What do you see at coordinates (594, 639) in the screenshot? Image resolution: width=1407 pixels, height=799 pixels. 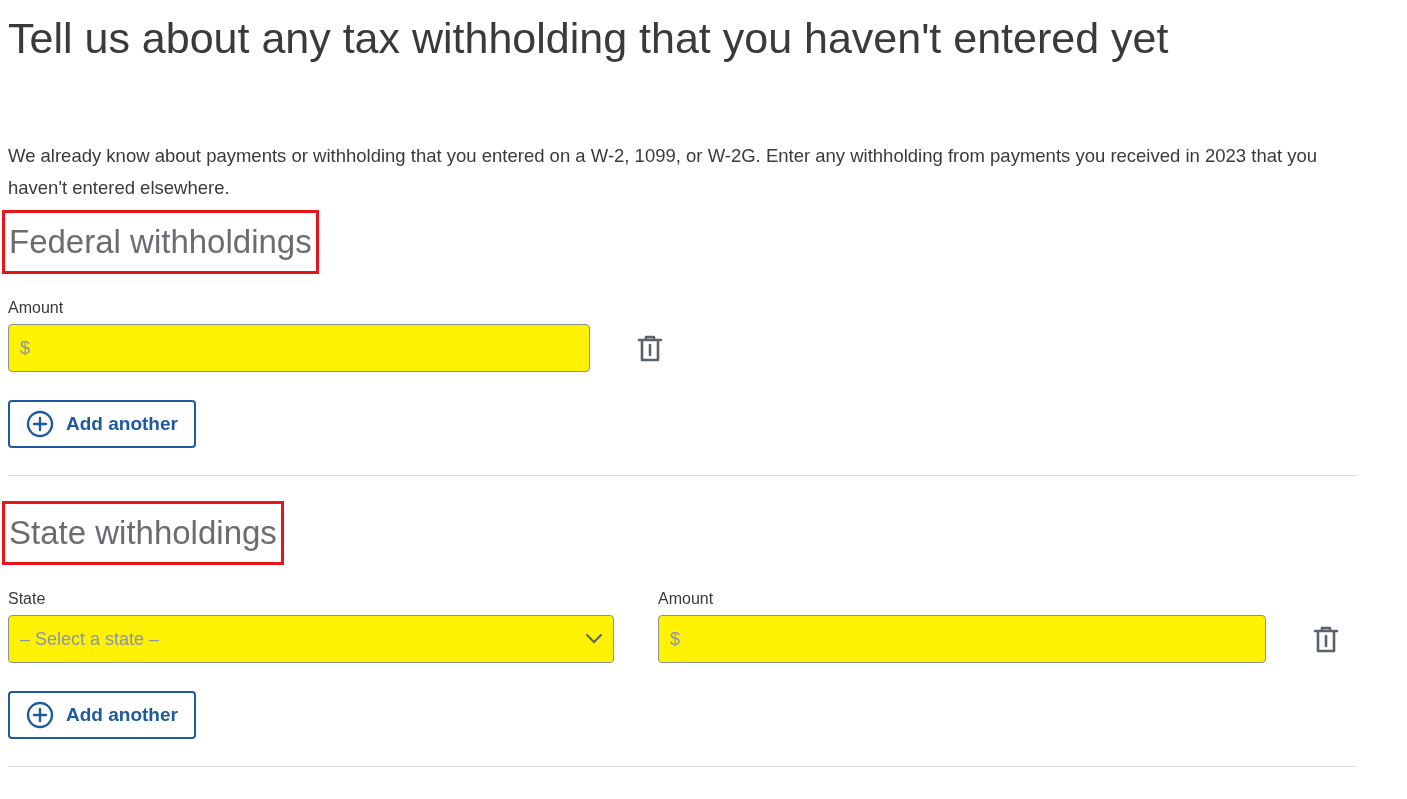 I see `chevron-down-icon` at bounding box center [594, 639].